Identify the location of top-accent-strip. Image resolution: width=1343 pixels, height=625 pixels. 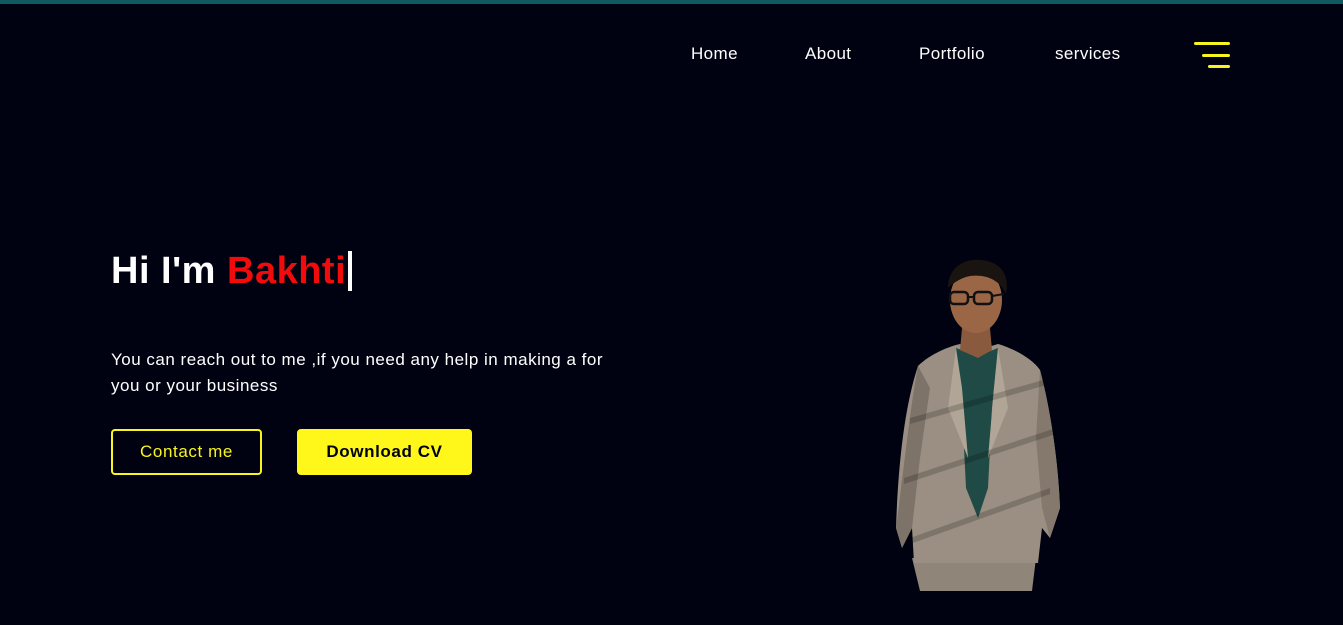
(671, 2).